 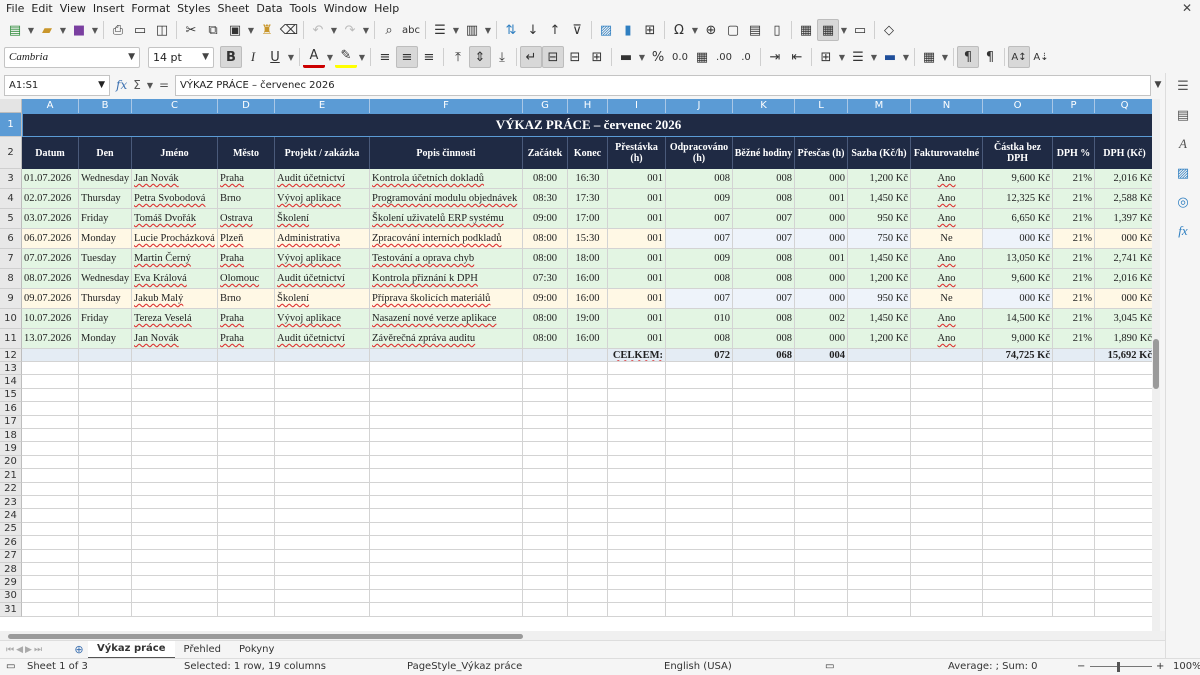 I want to click on vertical-scroll-thumb, so click(x=1156, y=364).